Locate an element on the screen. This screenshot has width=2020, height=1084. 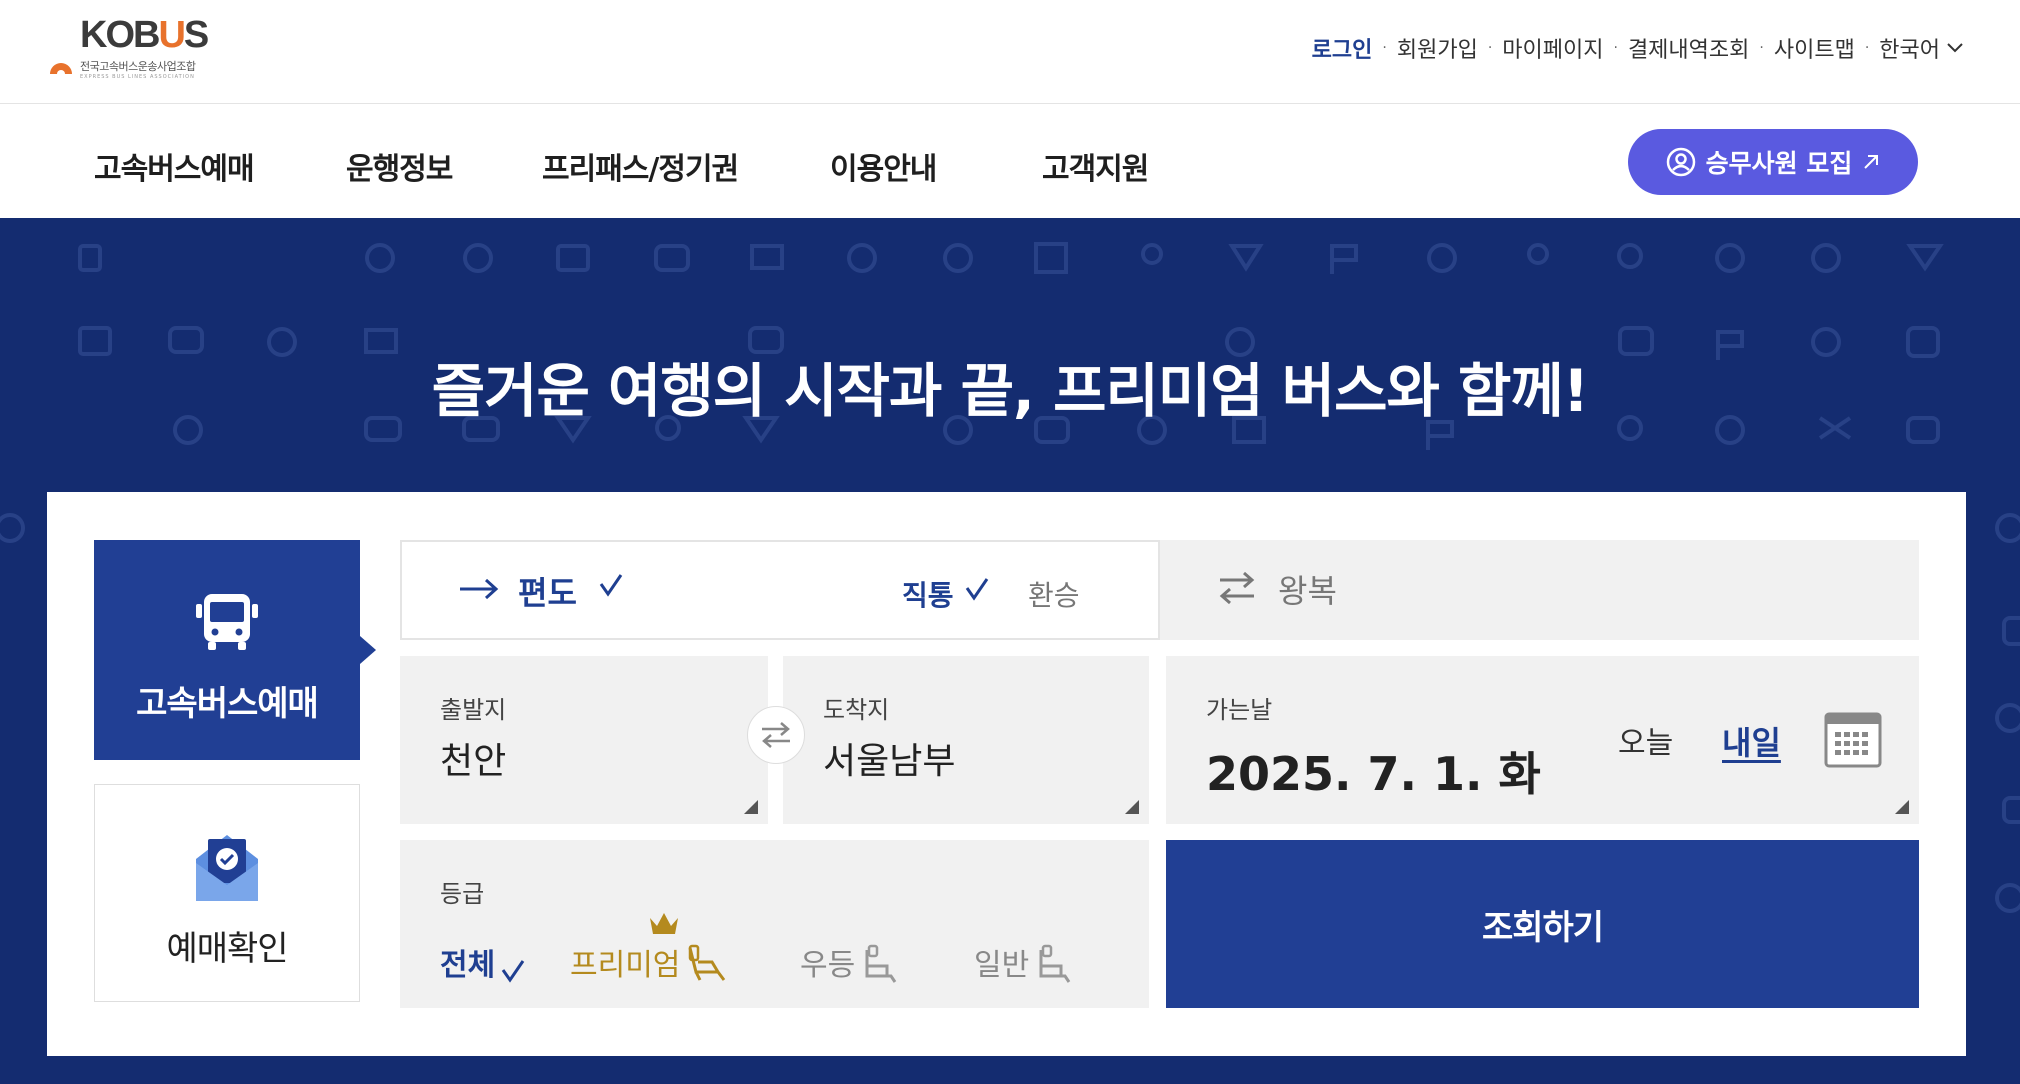
nav-usage-guide: 이용안내 is located at coordinates (883, 166).